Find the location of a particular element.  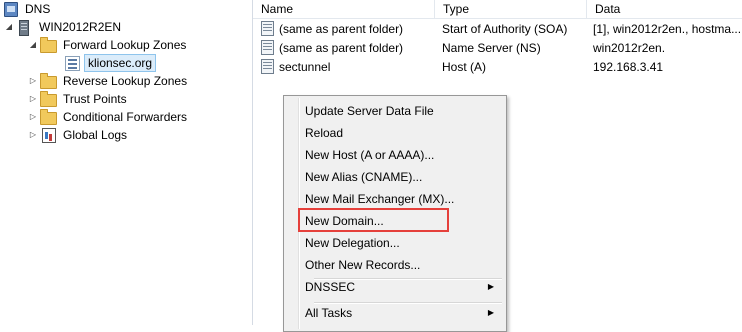

tree-item-server: ◢ WIN2012R2EN is located at coordinates (64, 27).